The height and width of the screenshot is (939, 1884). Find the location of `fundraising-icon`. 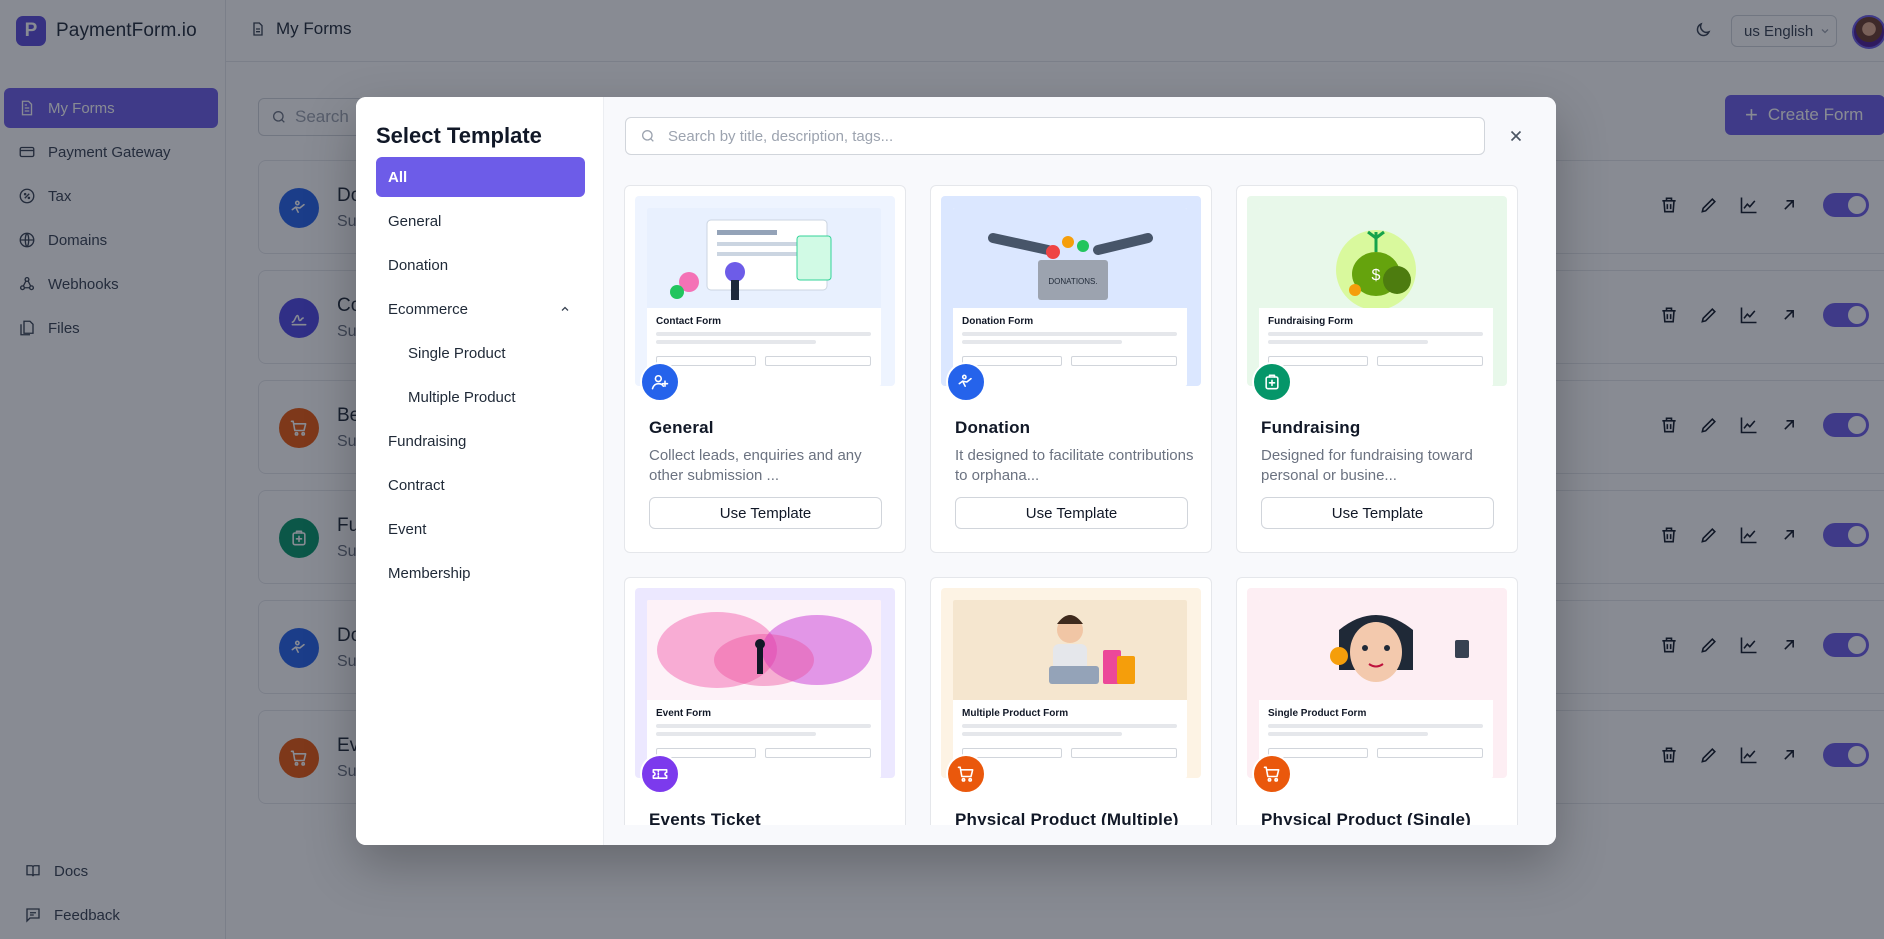

fundraising-icon is located at coordinates (1272, 382).